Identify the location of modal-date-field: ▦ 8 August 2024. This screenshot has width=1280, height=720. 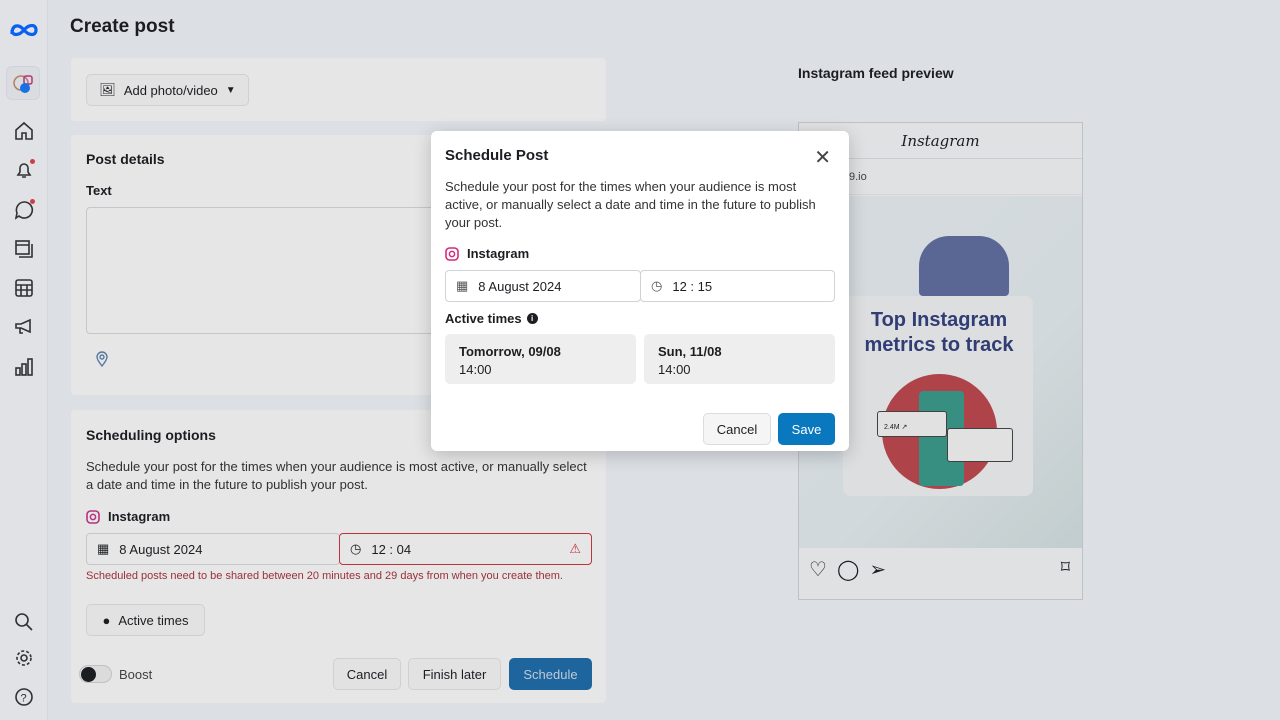
(543, 286).